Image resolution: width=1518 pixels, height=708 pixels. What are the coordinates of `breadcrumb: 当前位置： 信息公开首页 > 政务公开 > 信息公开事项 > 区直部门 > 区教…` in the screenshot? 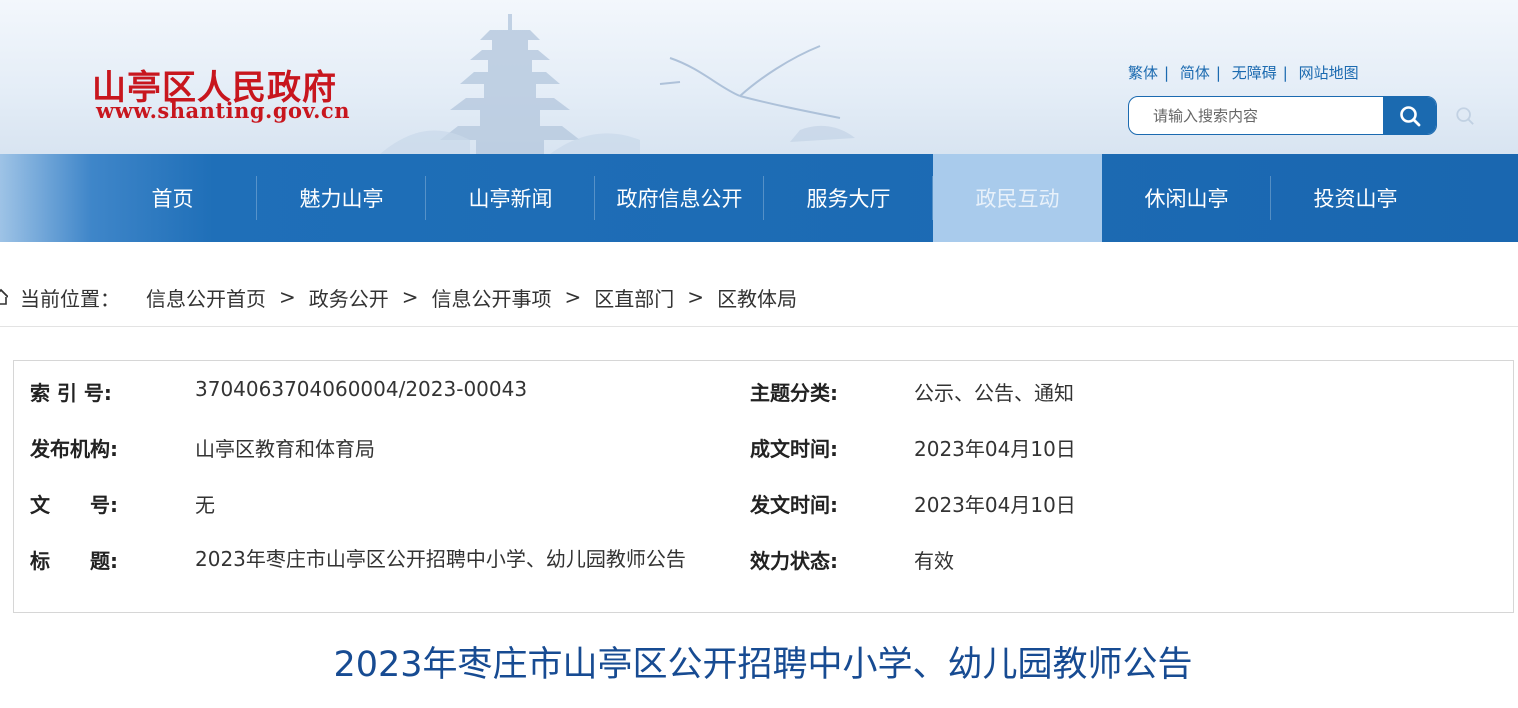 It's located at (398, 297).